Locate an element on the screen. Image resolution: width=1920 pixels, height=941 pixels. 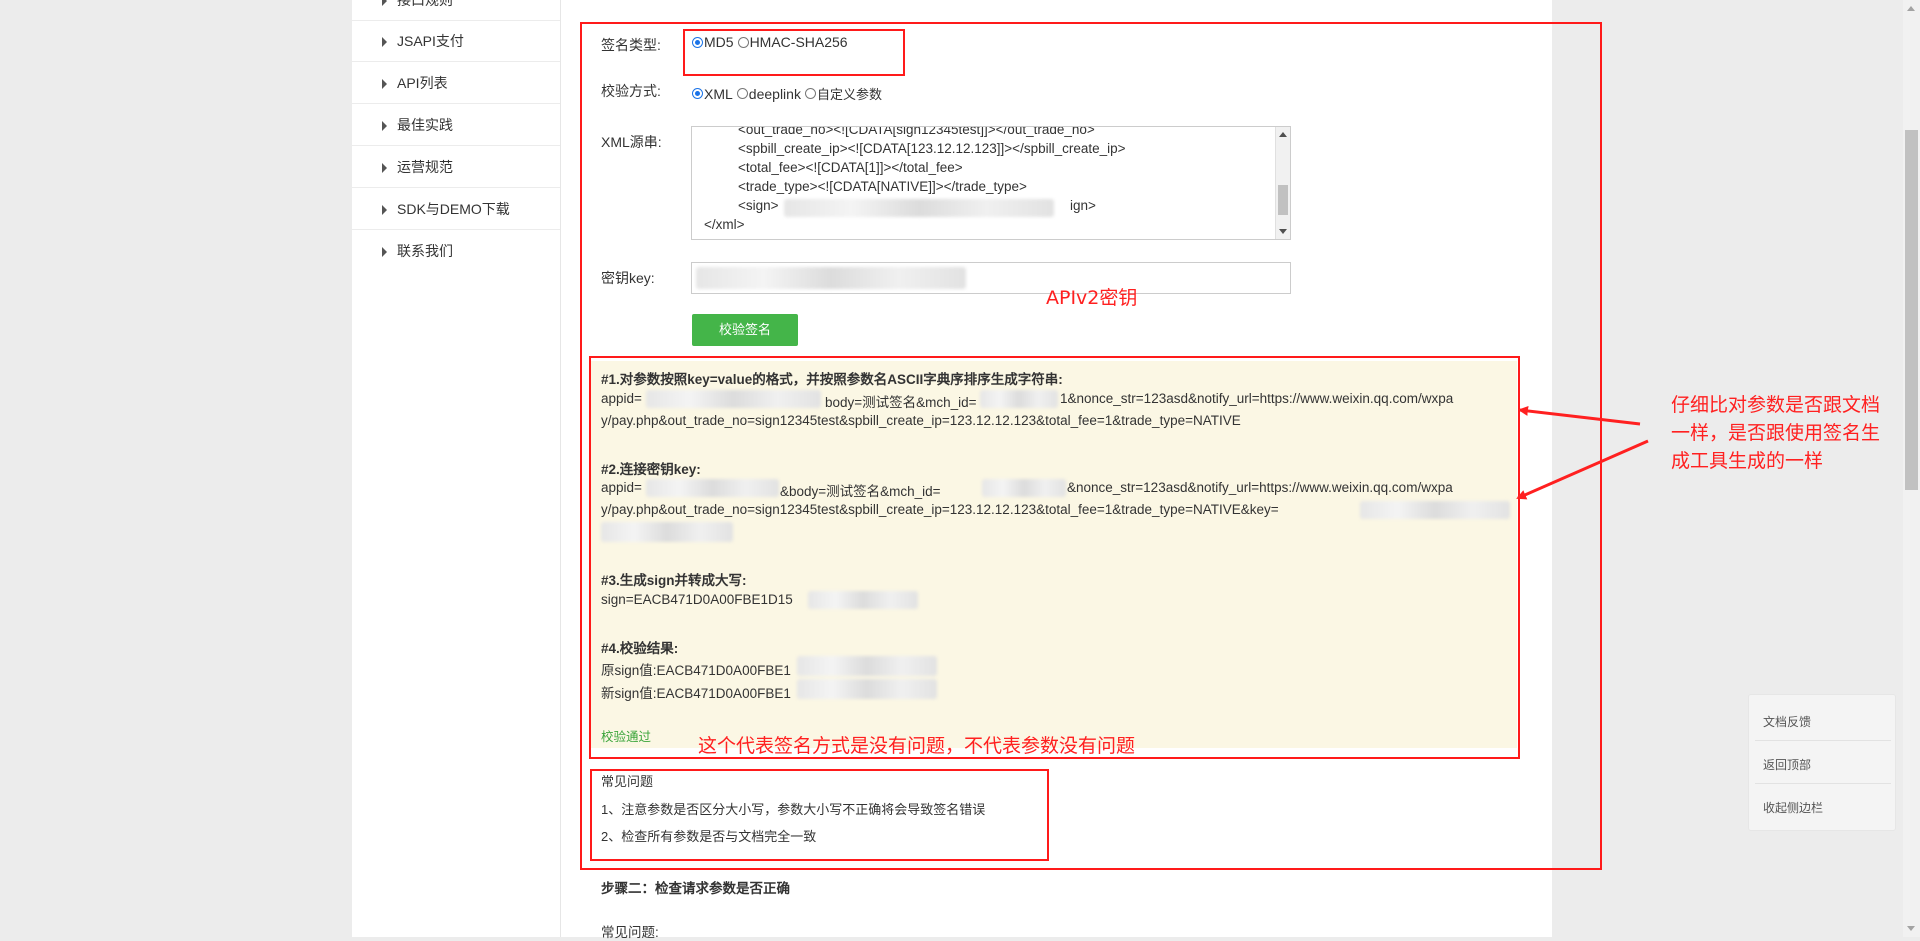
feedback-link: 文档反馈 is located at coordinates (1787, 721).